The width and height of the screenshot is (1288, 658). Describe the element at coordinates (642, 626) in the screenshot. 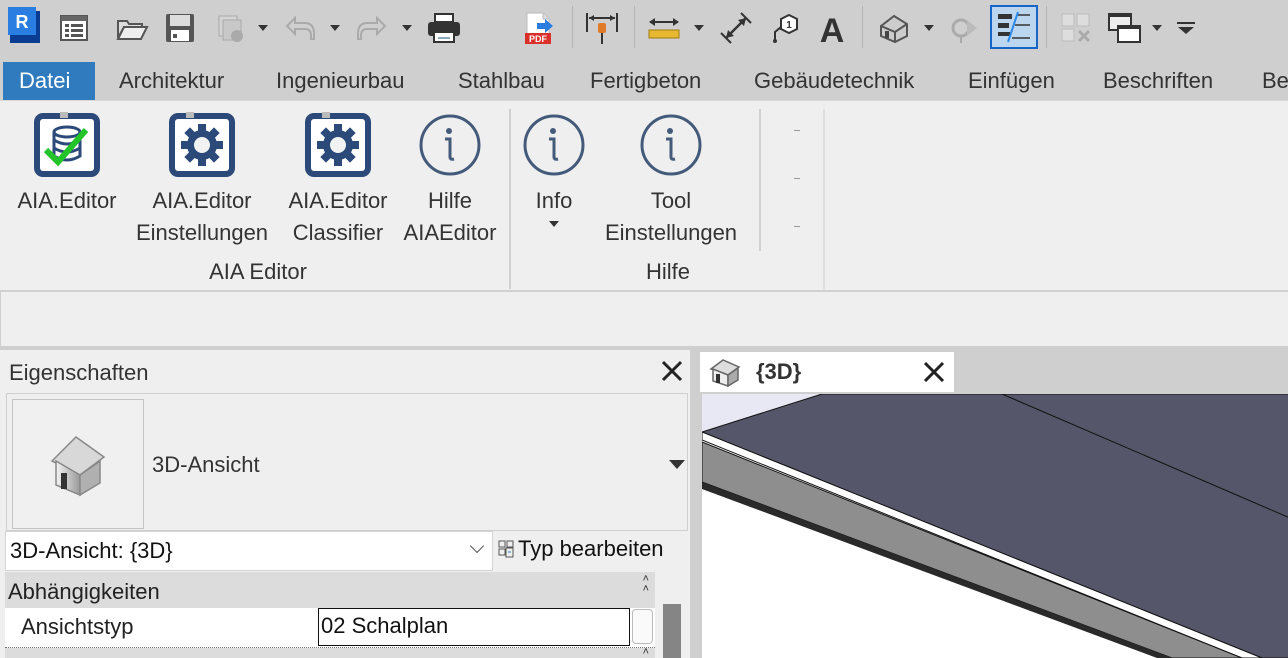

I see `property-browse-button` at that location.